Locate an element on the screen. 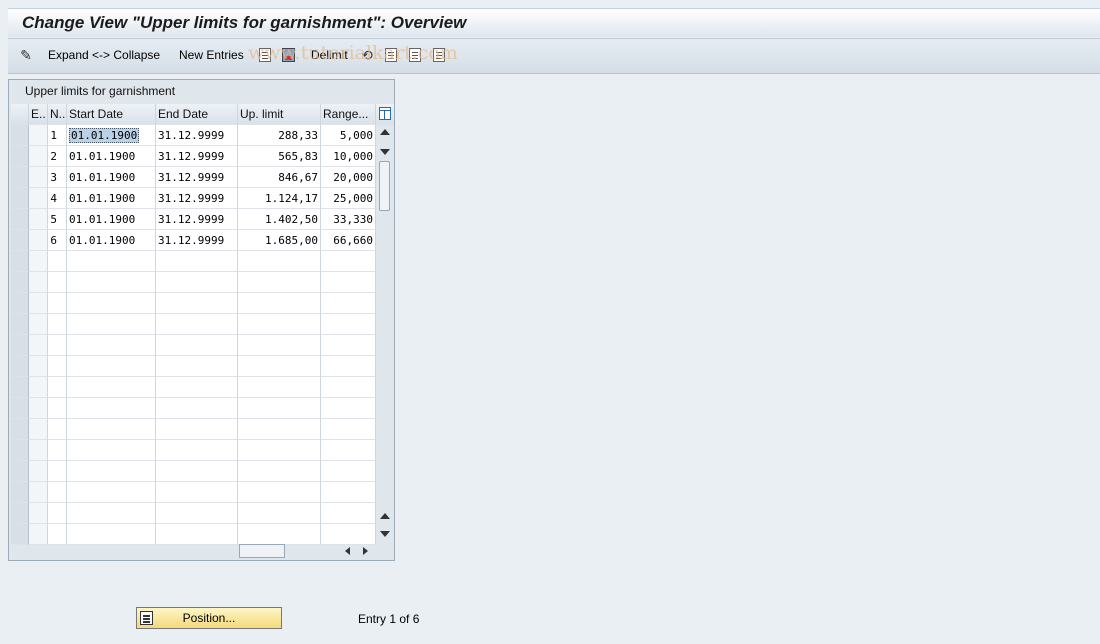 This screenshot has height=644, width=1100. column-settings-icon is located at coordinates (385, 114).